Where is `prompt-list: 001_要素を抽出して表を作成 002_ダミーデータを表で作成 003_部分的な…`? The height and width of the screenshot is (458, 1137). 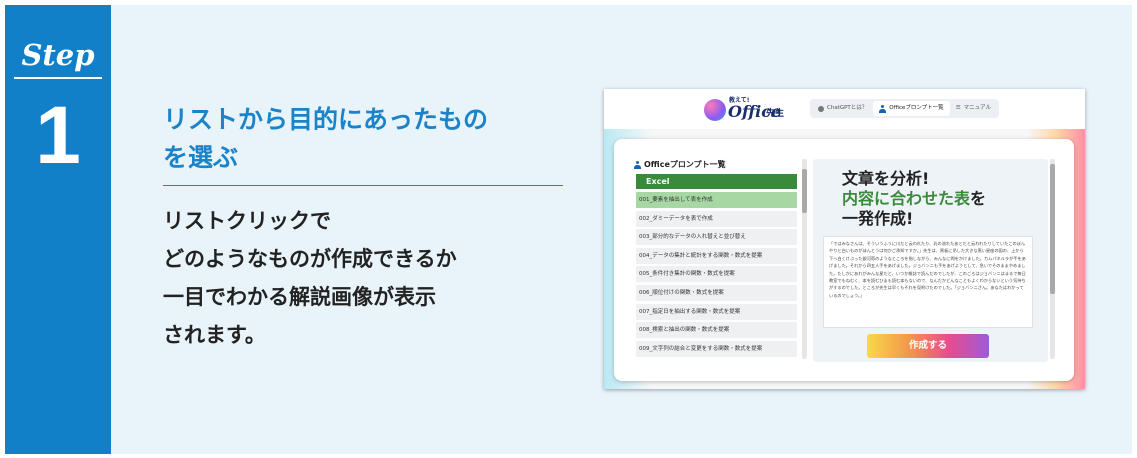
prompt-list: 001_要素を抽出して表を作成 002_ダミーデータを表で作成 003_部分的な… is located at coordinates (716, 275).